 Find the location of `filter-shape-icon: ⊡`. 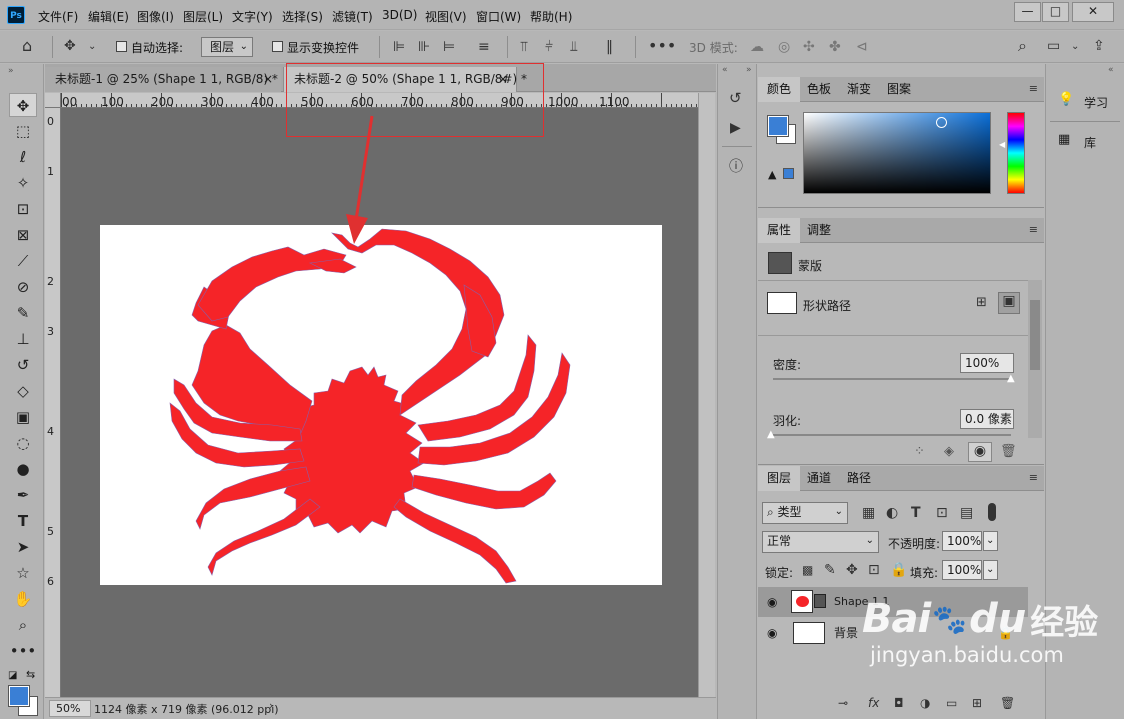

filter-shape-icon: ⊡ is located at coordinates (942, 513).